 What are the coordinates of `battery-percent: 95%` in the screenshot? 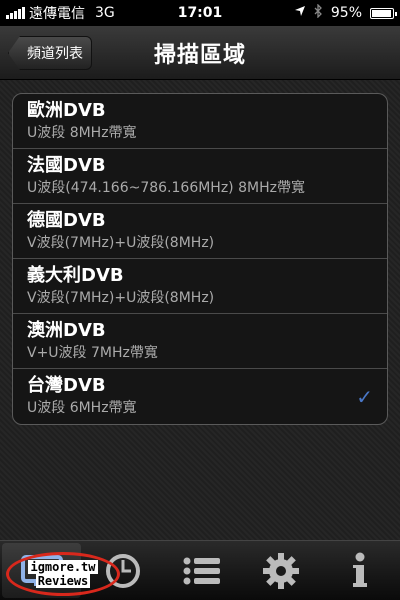 It's located at (346, 13).